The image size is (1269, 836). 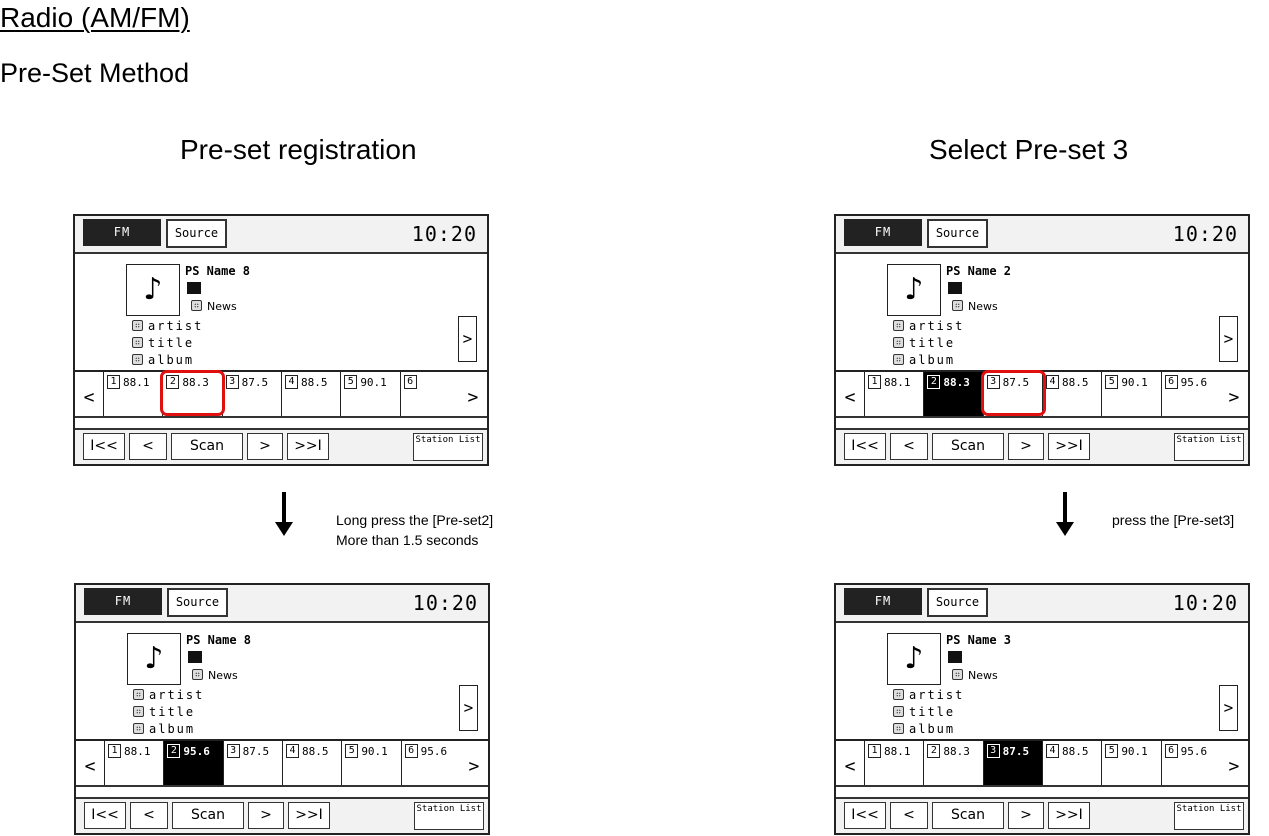 I want to click on genre-text: News, so click(x=983, y=675).